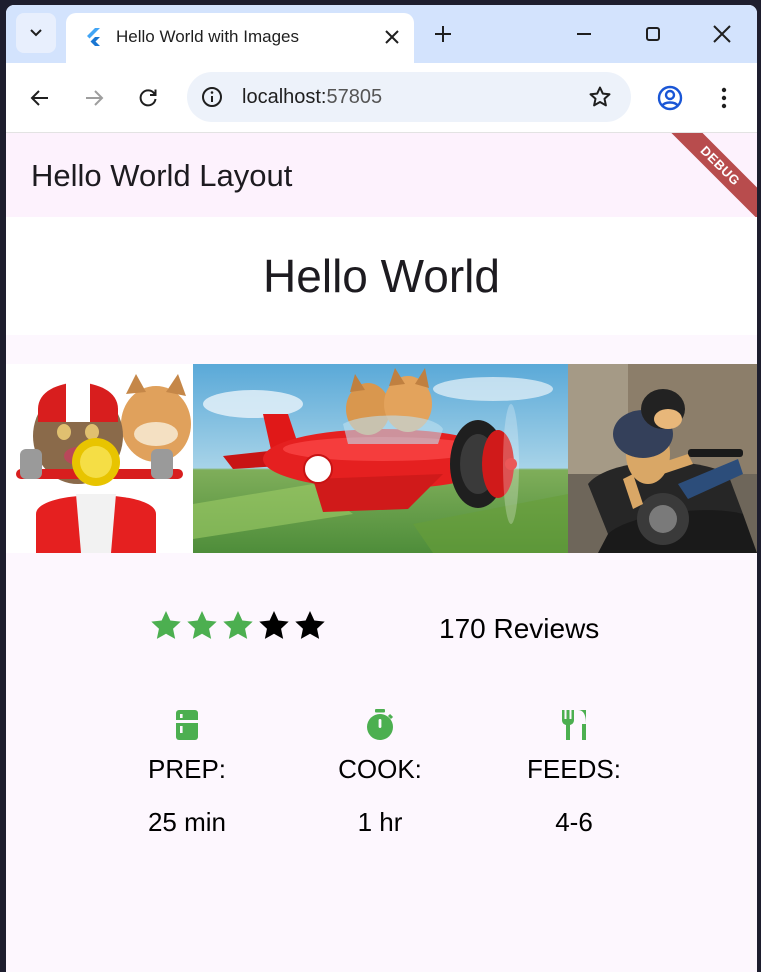 This screenshot has height=972, width=761. What do you see at coordinates (187, 769) in the screenshot?
I see `info-label: PREP:` at bounding box center [187, 769].